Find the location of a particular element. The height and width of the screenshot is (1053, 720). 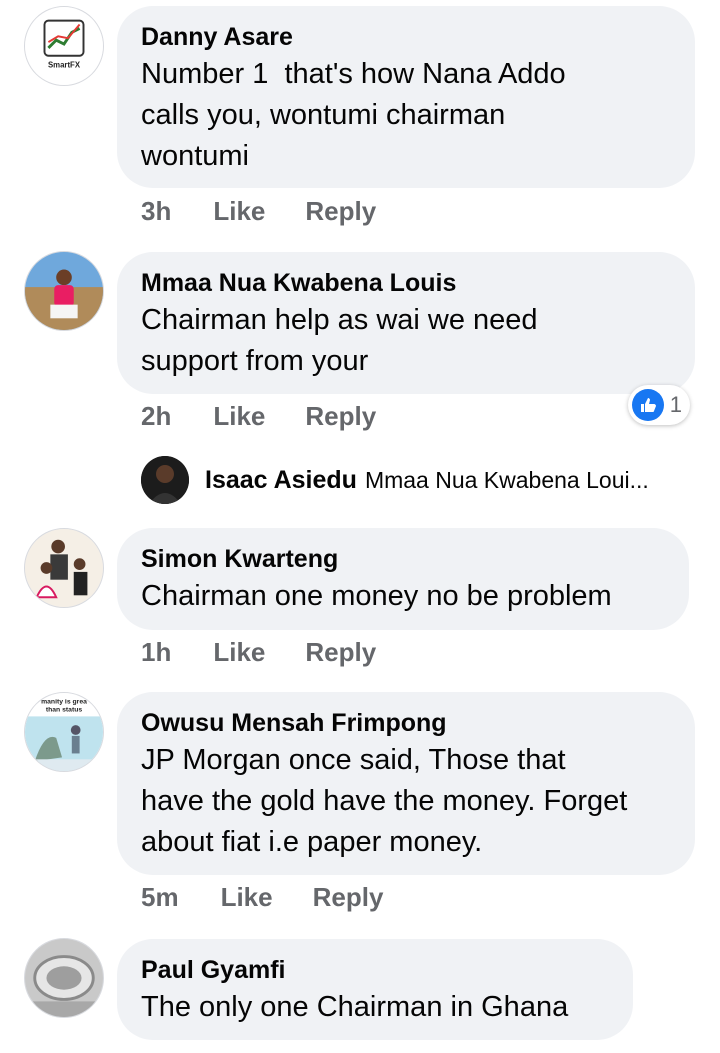

comment-text: Chairman one money no be problem is located at coordinates (376, 596).